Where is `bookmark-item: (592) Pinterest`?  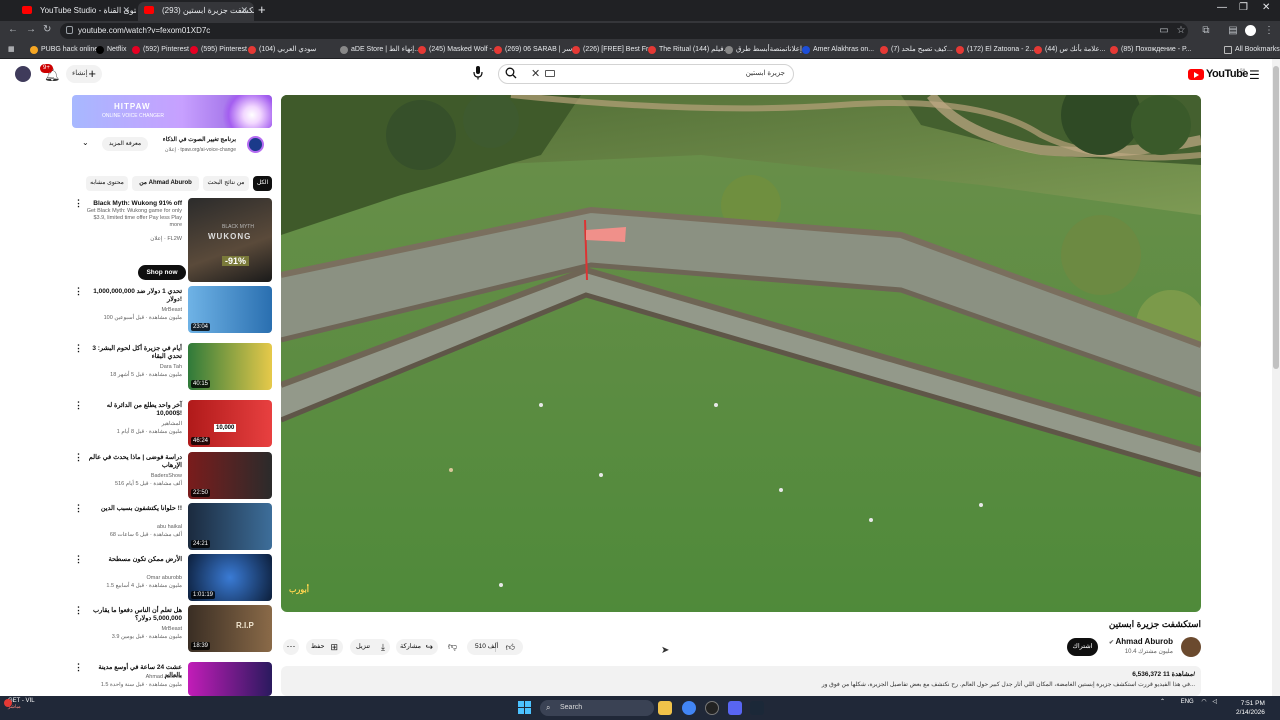
bookmark-item: (592) Pinterest is located at coordinates (160, 50).